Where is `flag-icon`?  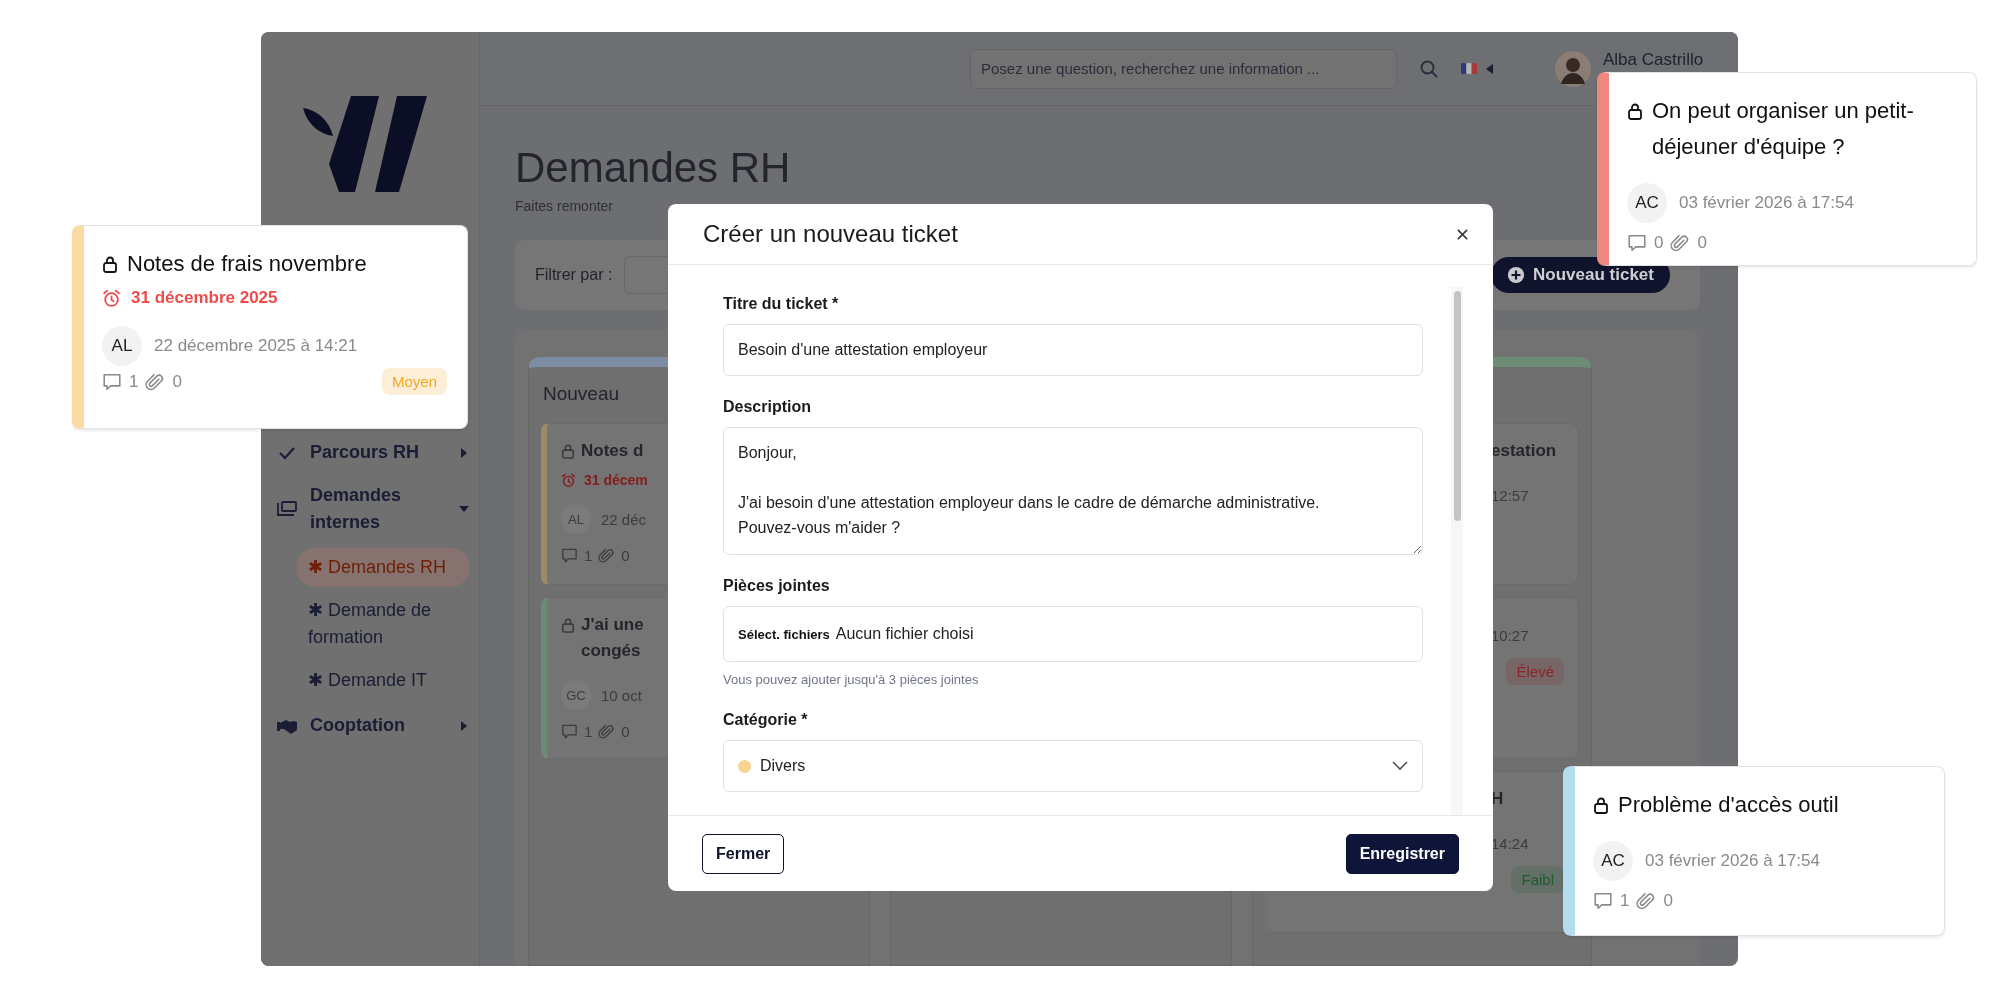
flag-icon is located at coordinates (1469, 68).